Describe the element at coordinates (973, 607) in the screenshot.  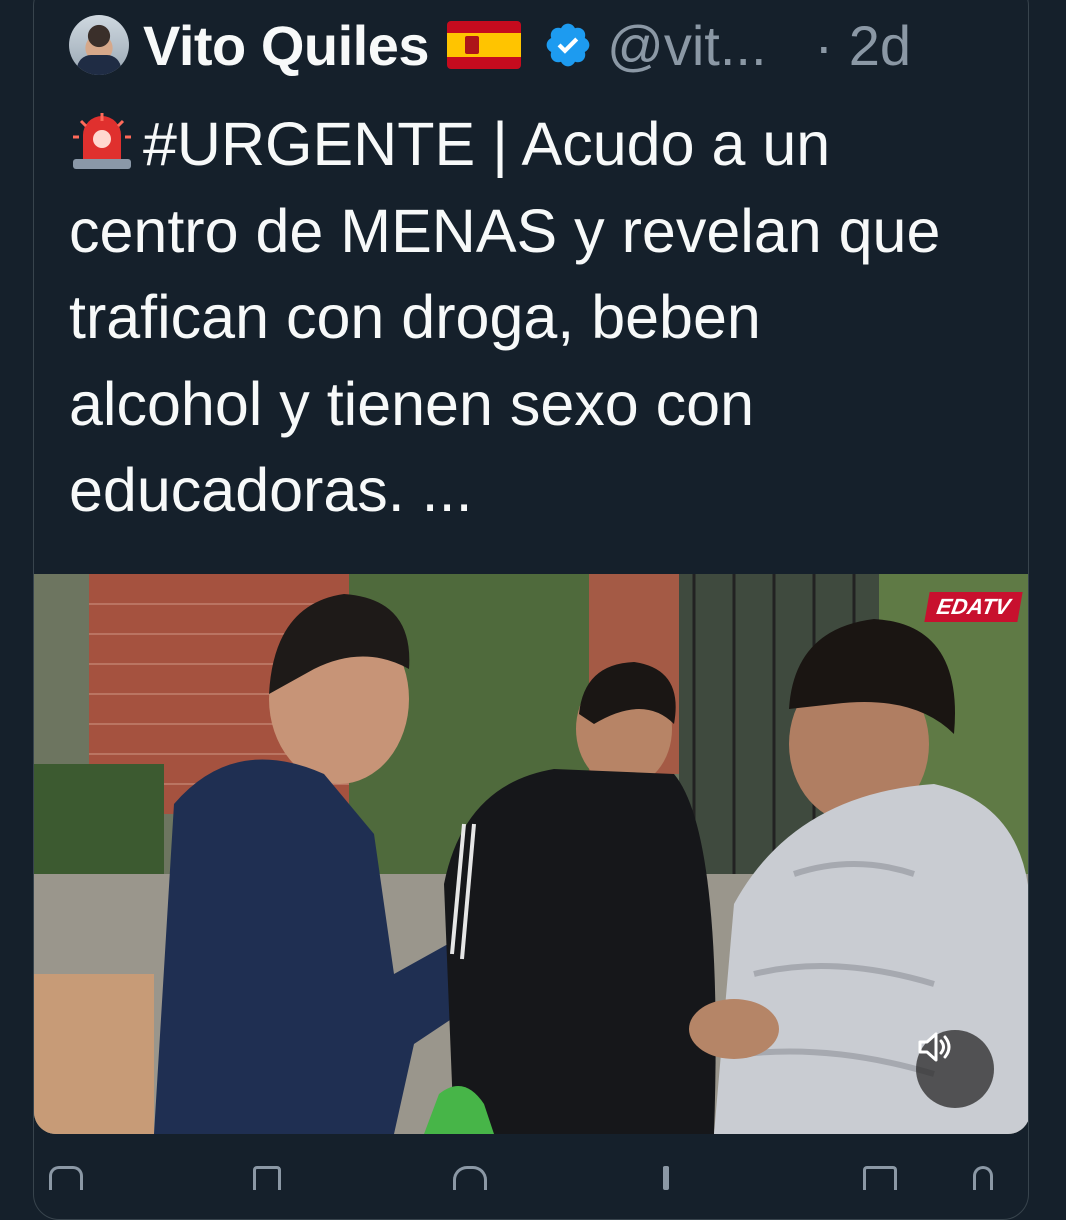
I see `edatv-watermark: EDATV` at that location.